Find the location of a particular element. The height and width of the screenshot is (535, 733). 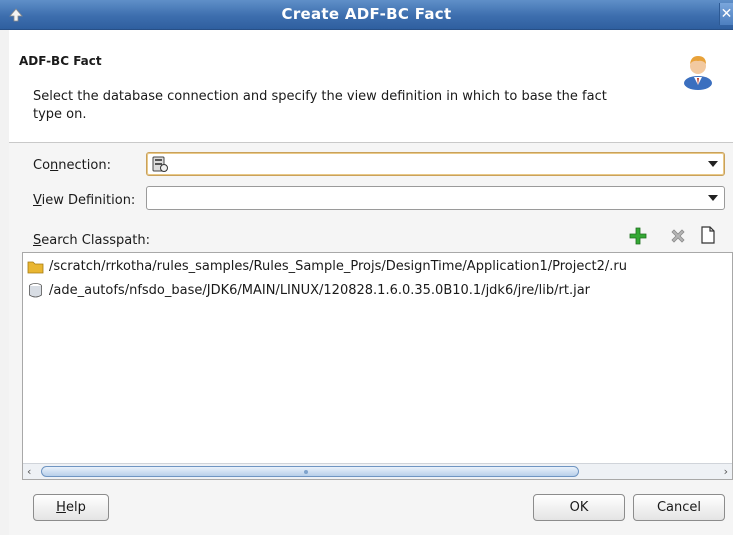

folder-icon is located at coordinates (35, 267).